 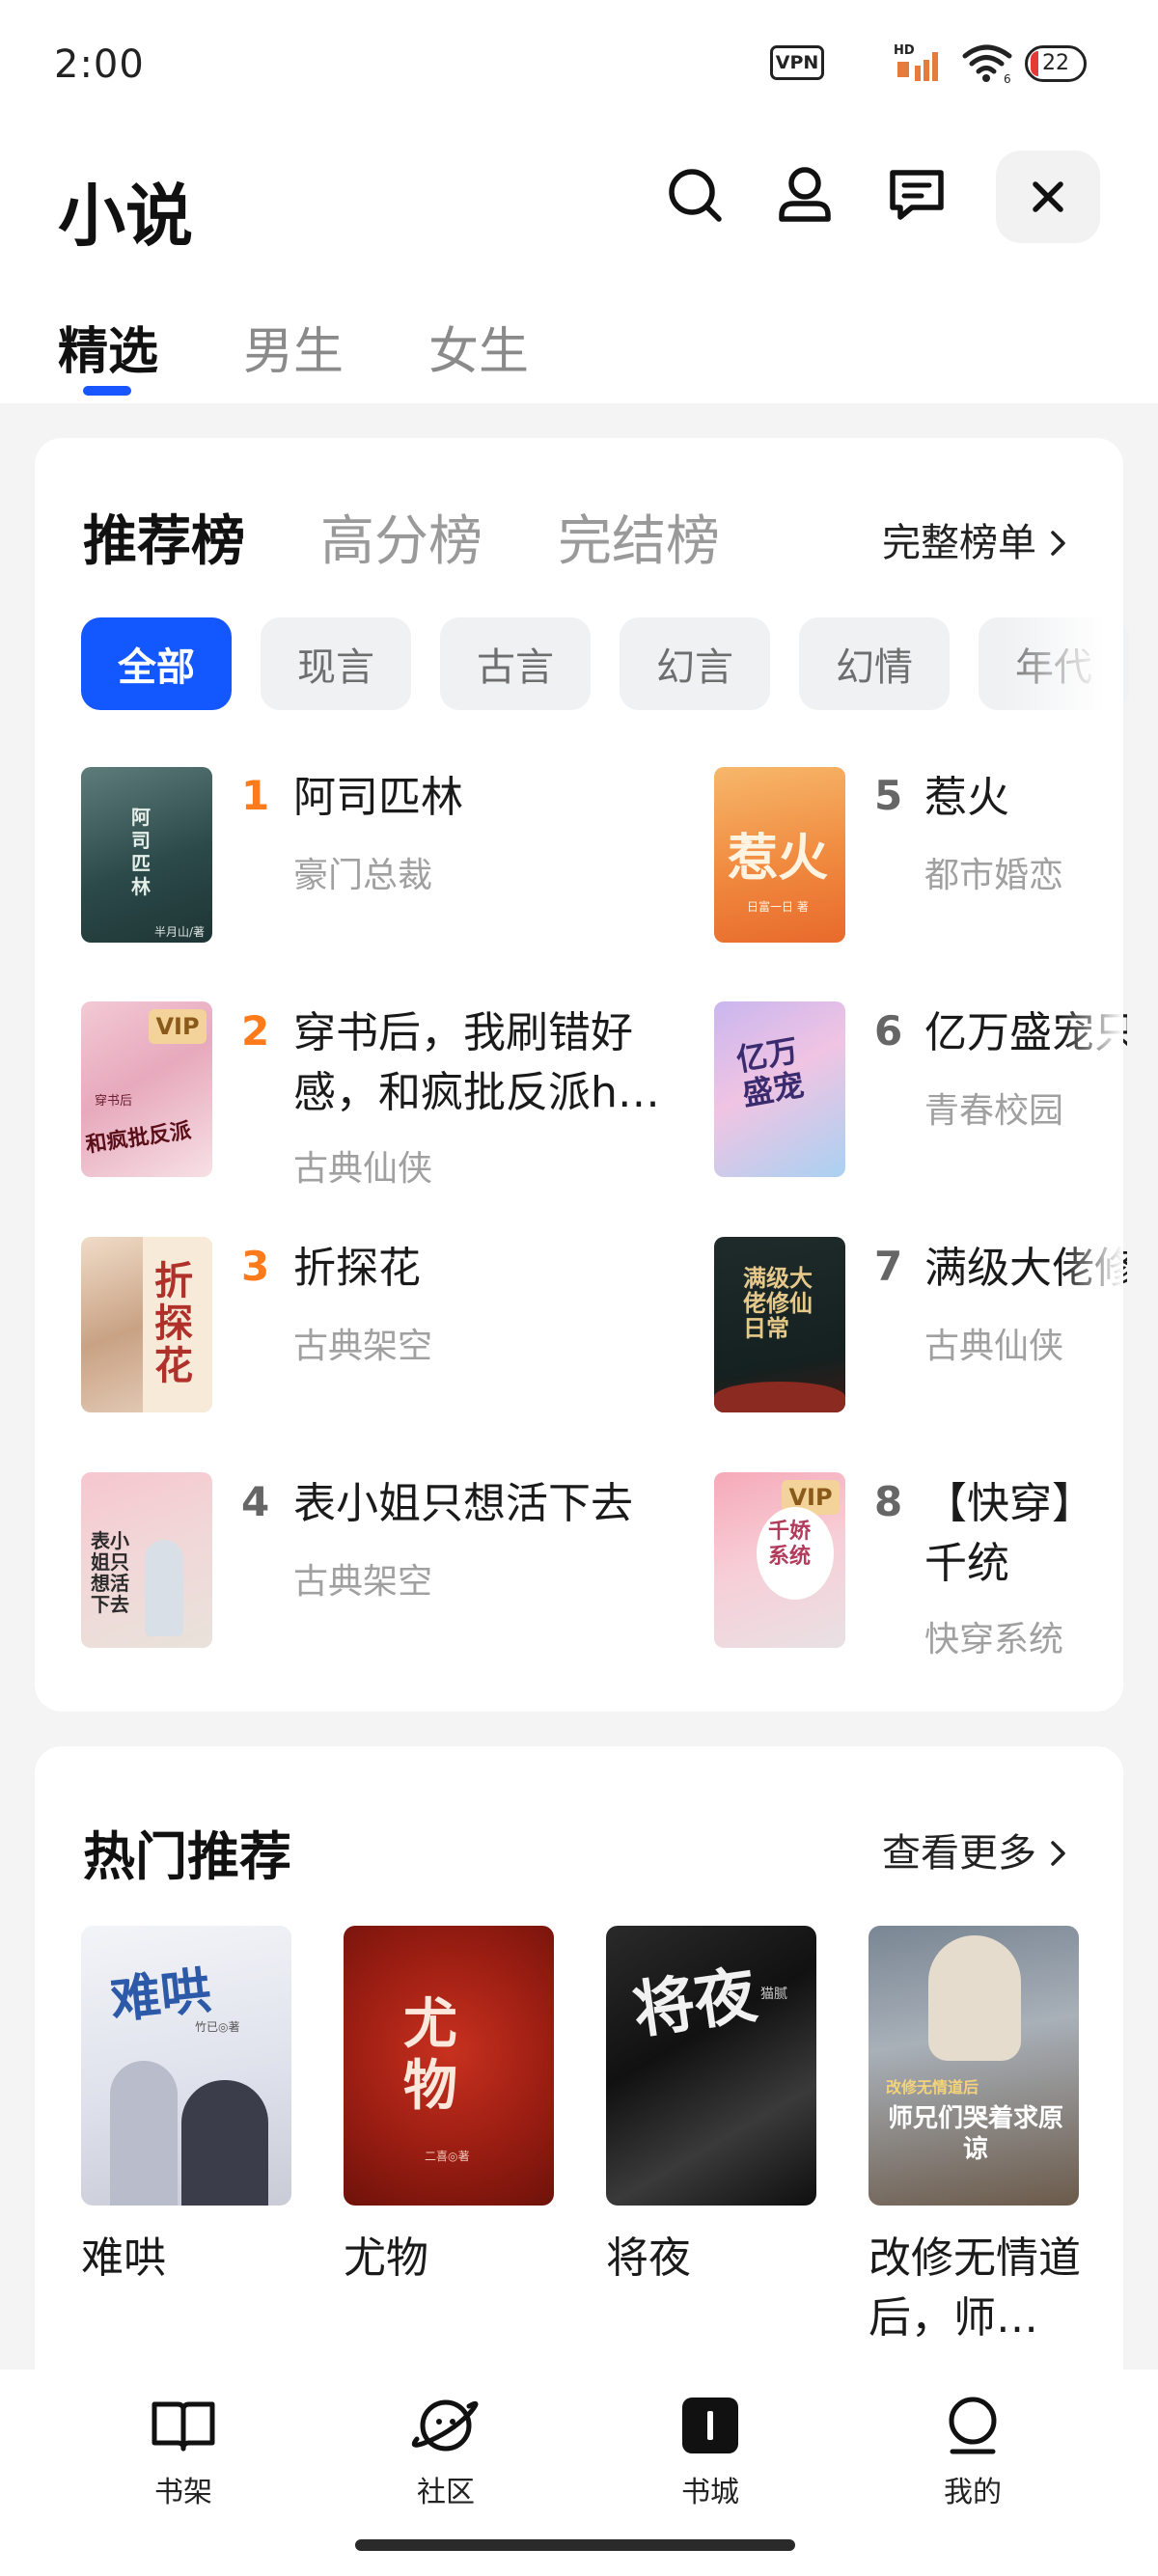 What do you see at coordinates (1007, 79) in the screenshot?
I see `wifi-sub-label: 6` at bounding box center [1007, 79].